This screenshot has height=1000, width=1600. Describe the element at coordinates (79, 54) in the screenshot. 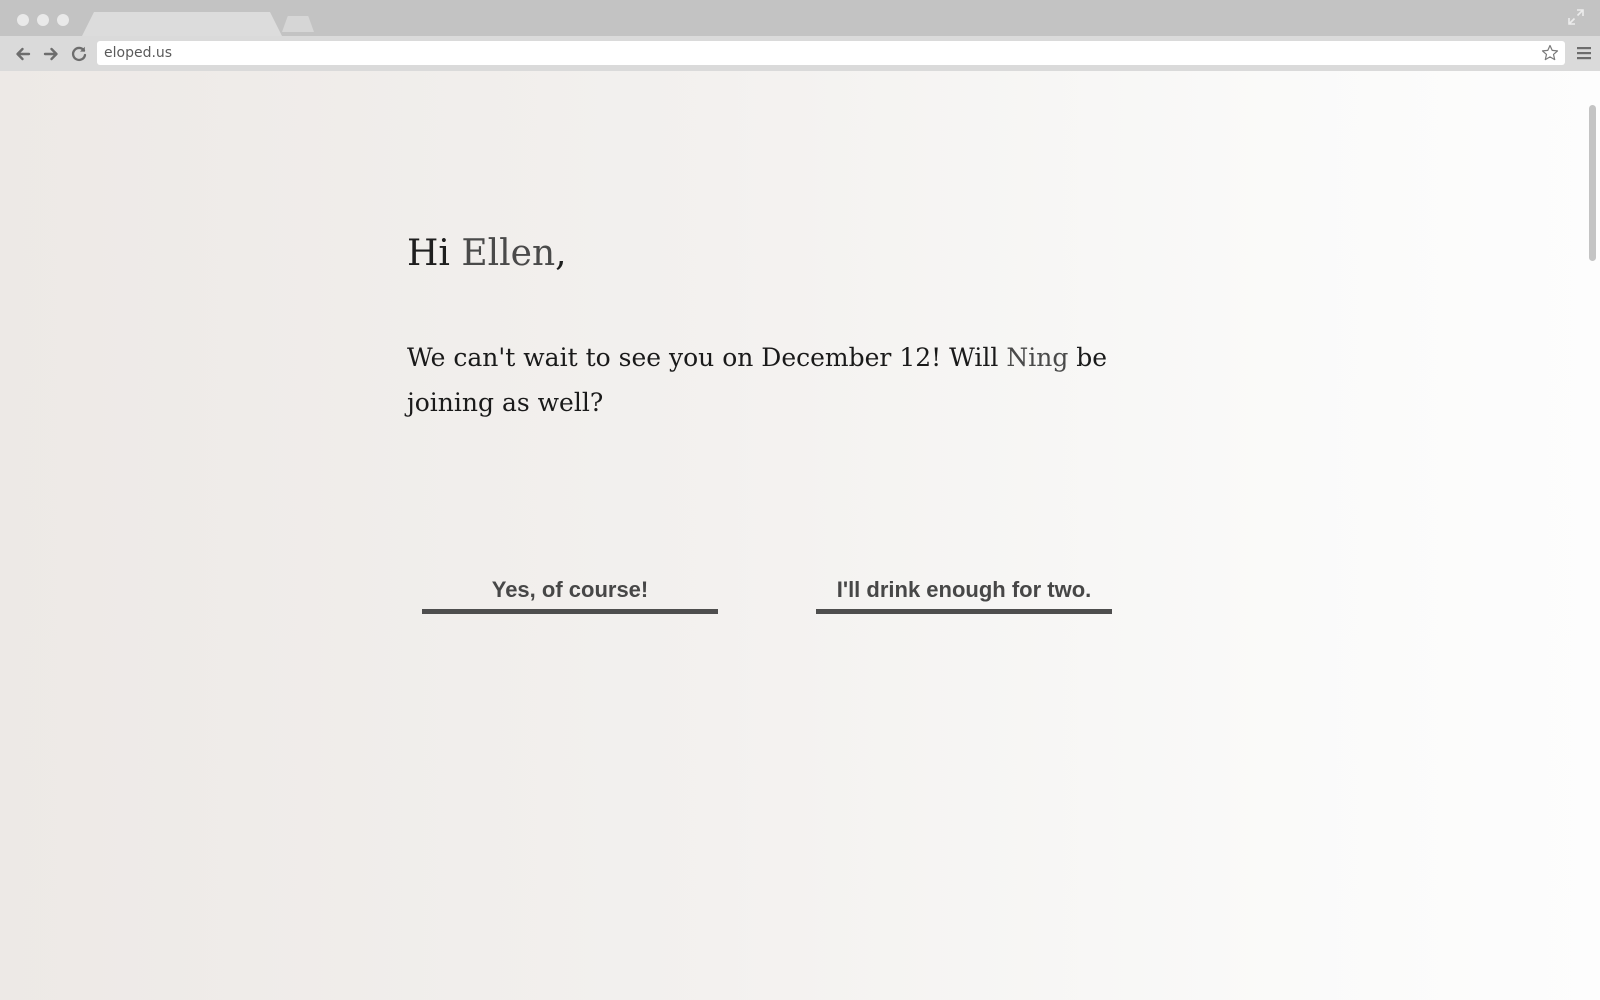

I see `reload-icon` at that location.